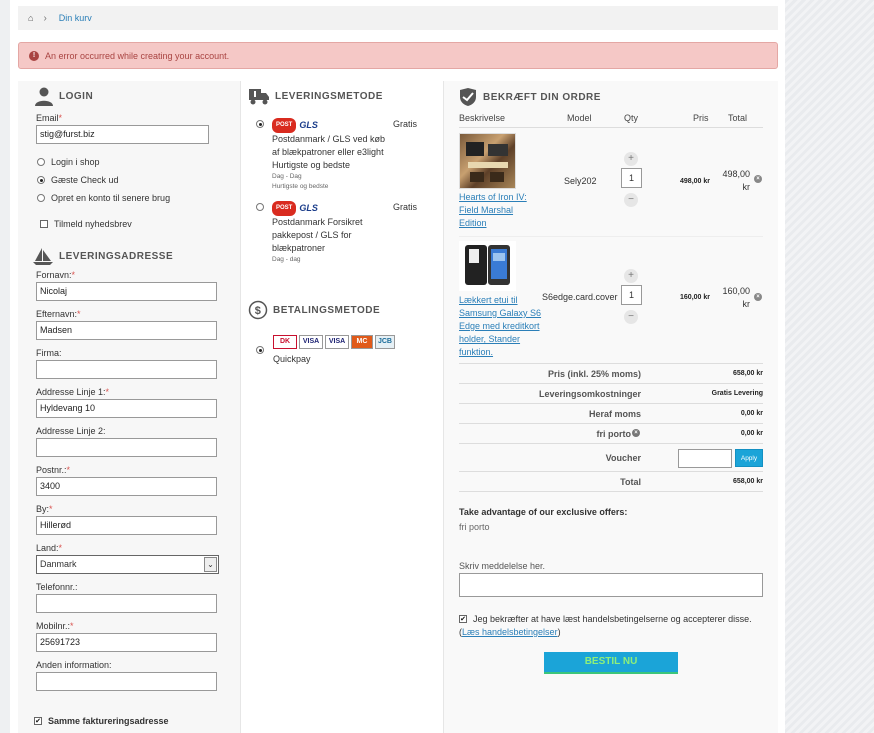  What do you see at coordinates (611, 585) in the screenshot?
I see `message-field` at bounding box center [611, 585].